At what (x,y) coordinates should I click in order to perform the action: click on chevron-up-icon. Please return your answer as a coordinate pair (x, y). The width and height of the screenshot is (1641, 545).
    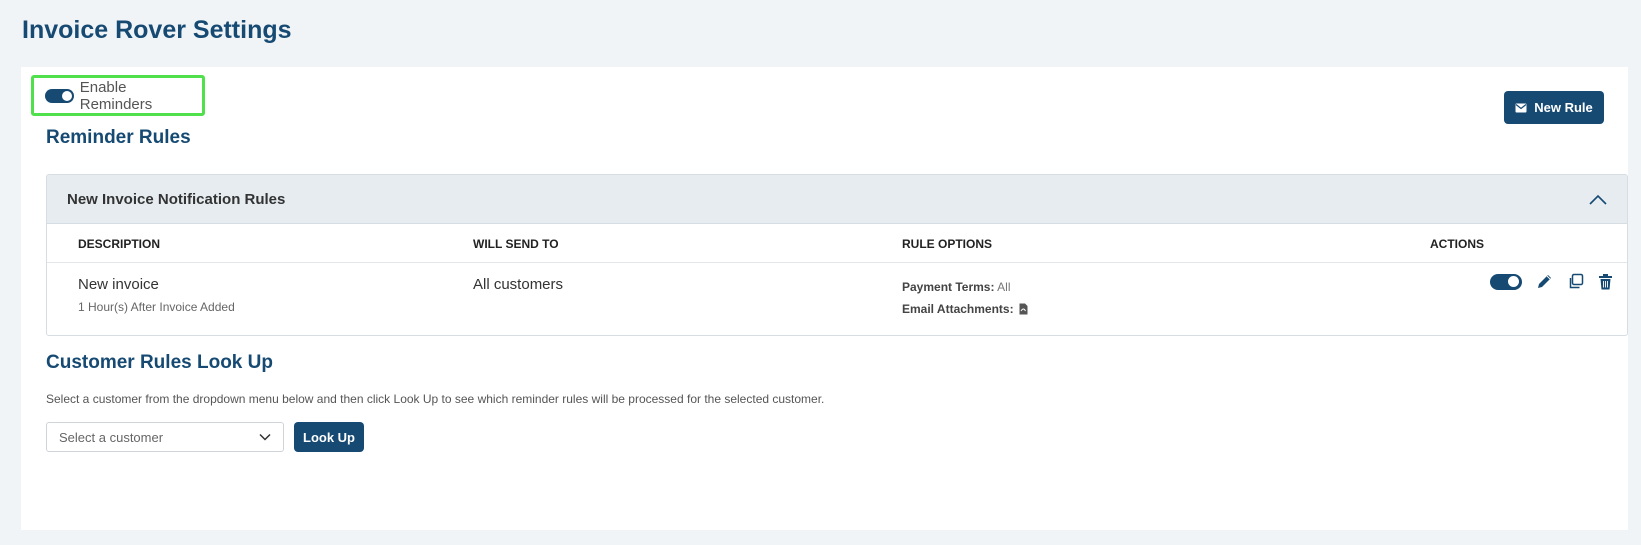
    Looking at the image, I should click on (1598, 199).